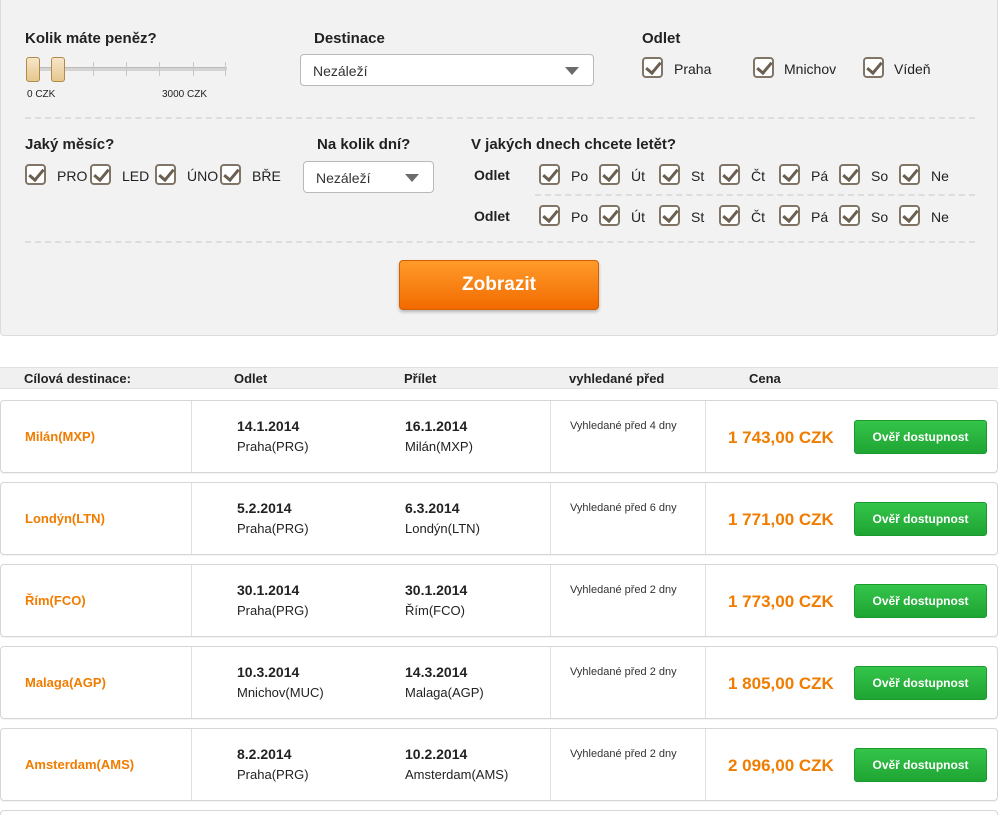  I want to click on destination-link: Řím(FCO), so click(55, 600).